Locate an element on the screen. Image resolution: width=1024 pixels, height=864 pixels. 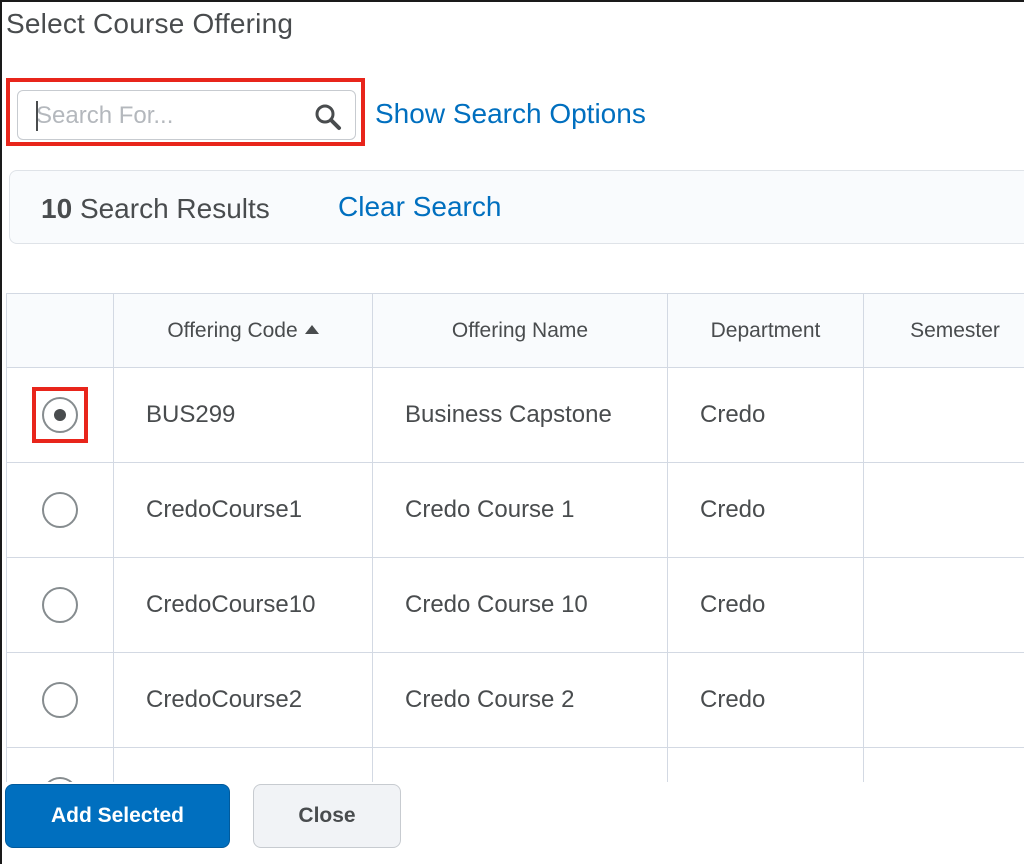
table-row: BUS299 Business Capstone Credo is located at coordinates (515, 415).